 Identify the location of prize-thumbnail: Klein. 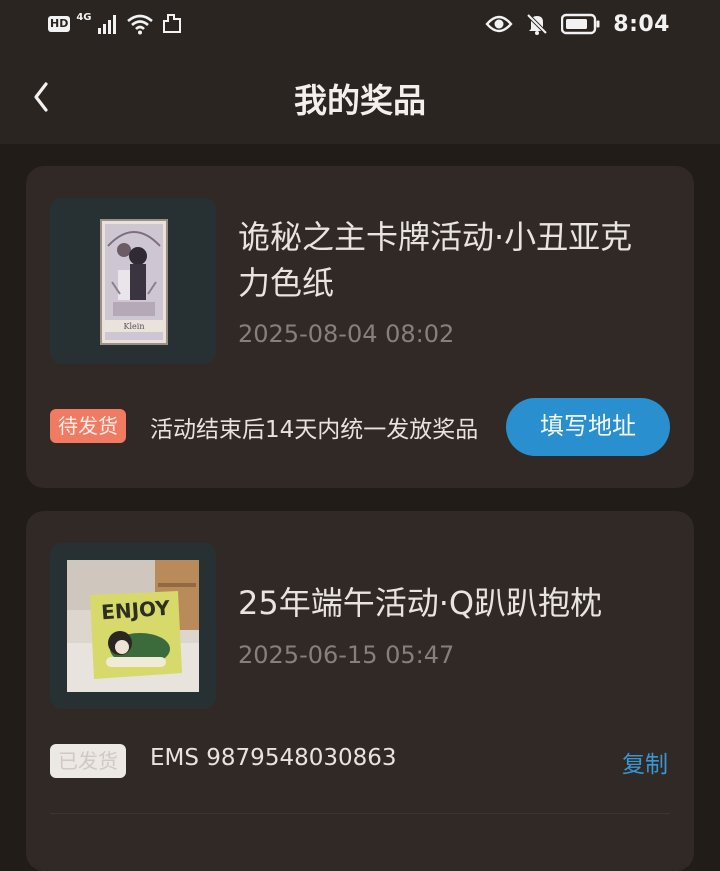
(133, 281).